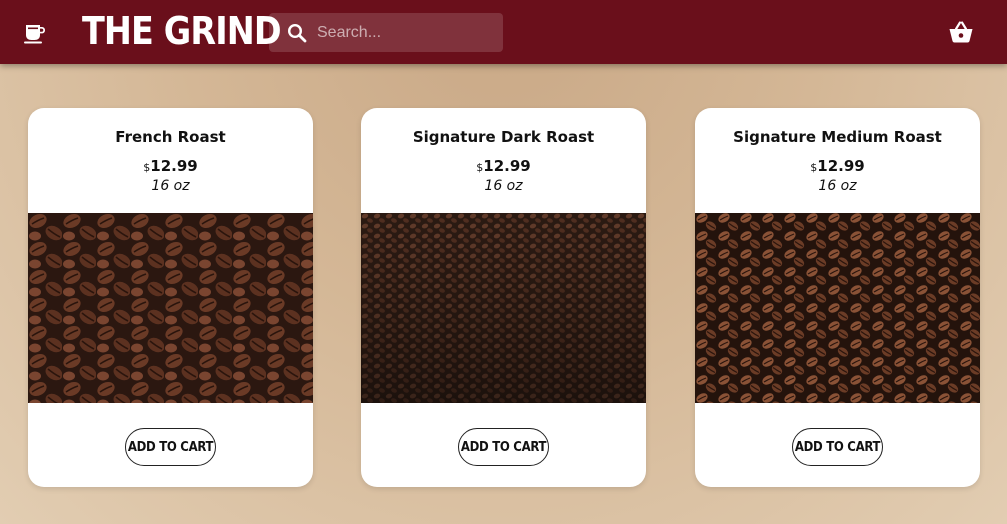 Image resolution: width=1007 pixels, height=524 pixels. I want to click on product-name: French Roast, so click(170, 137).